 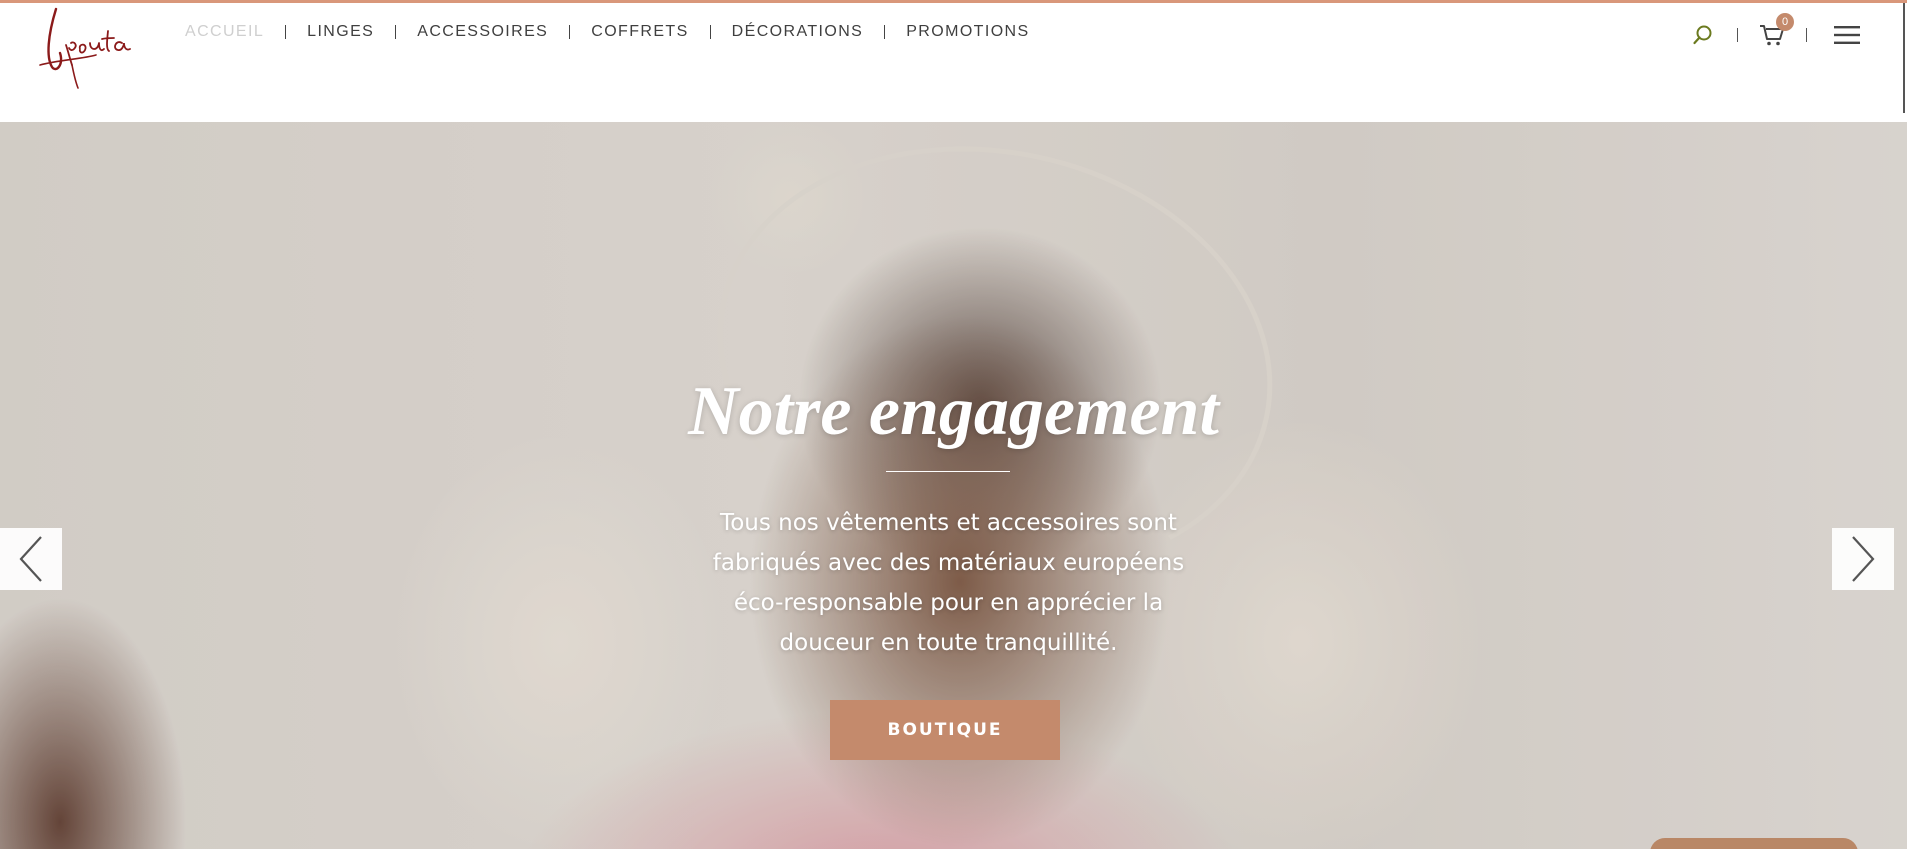 What do you see at coordinates (948, 471) in the screenshot?
I see `hero-divider` at bounding box center [948, 471].